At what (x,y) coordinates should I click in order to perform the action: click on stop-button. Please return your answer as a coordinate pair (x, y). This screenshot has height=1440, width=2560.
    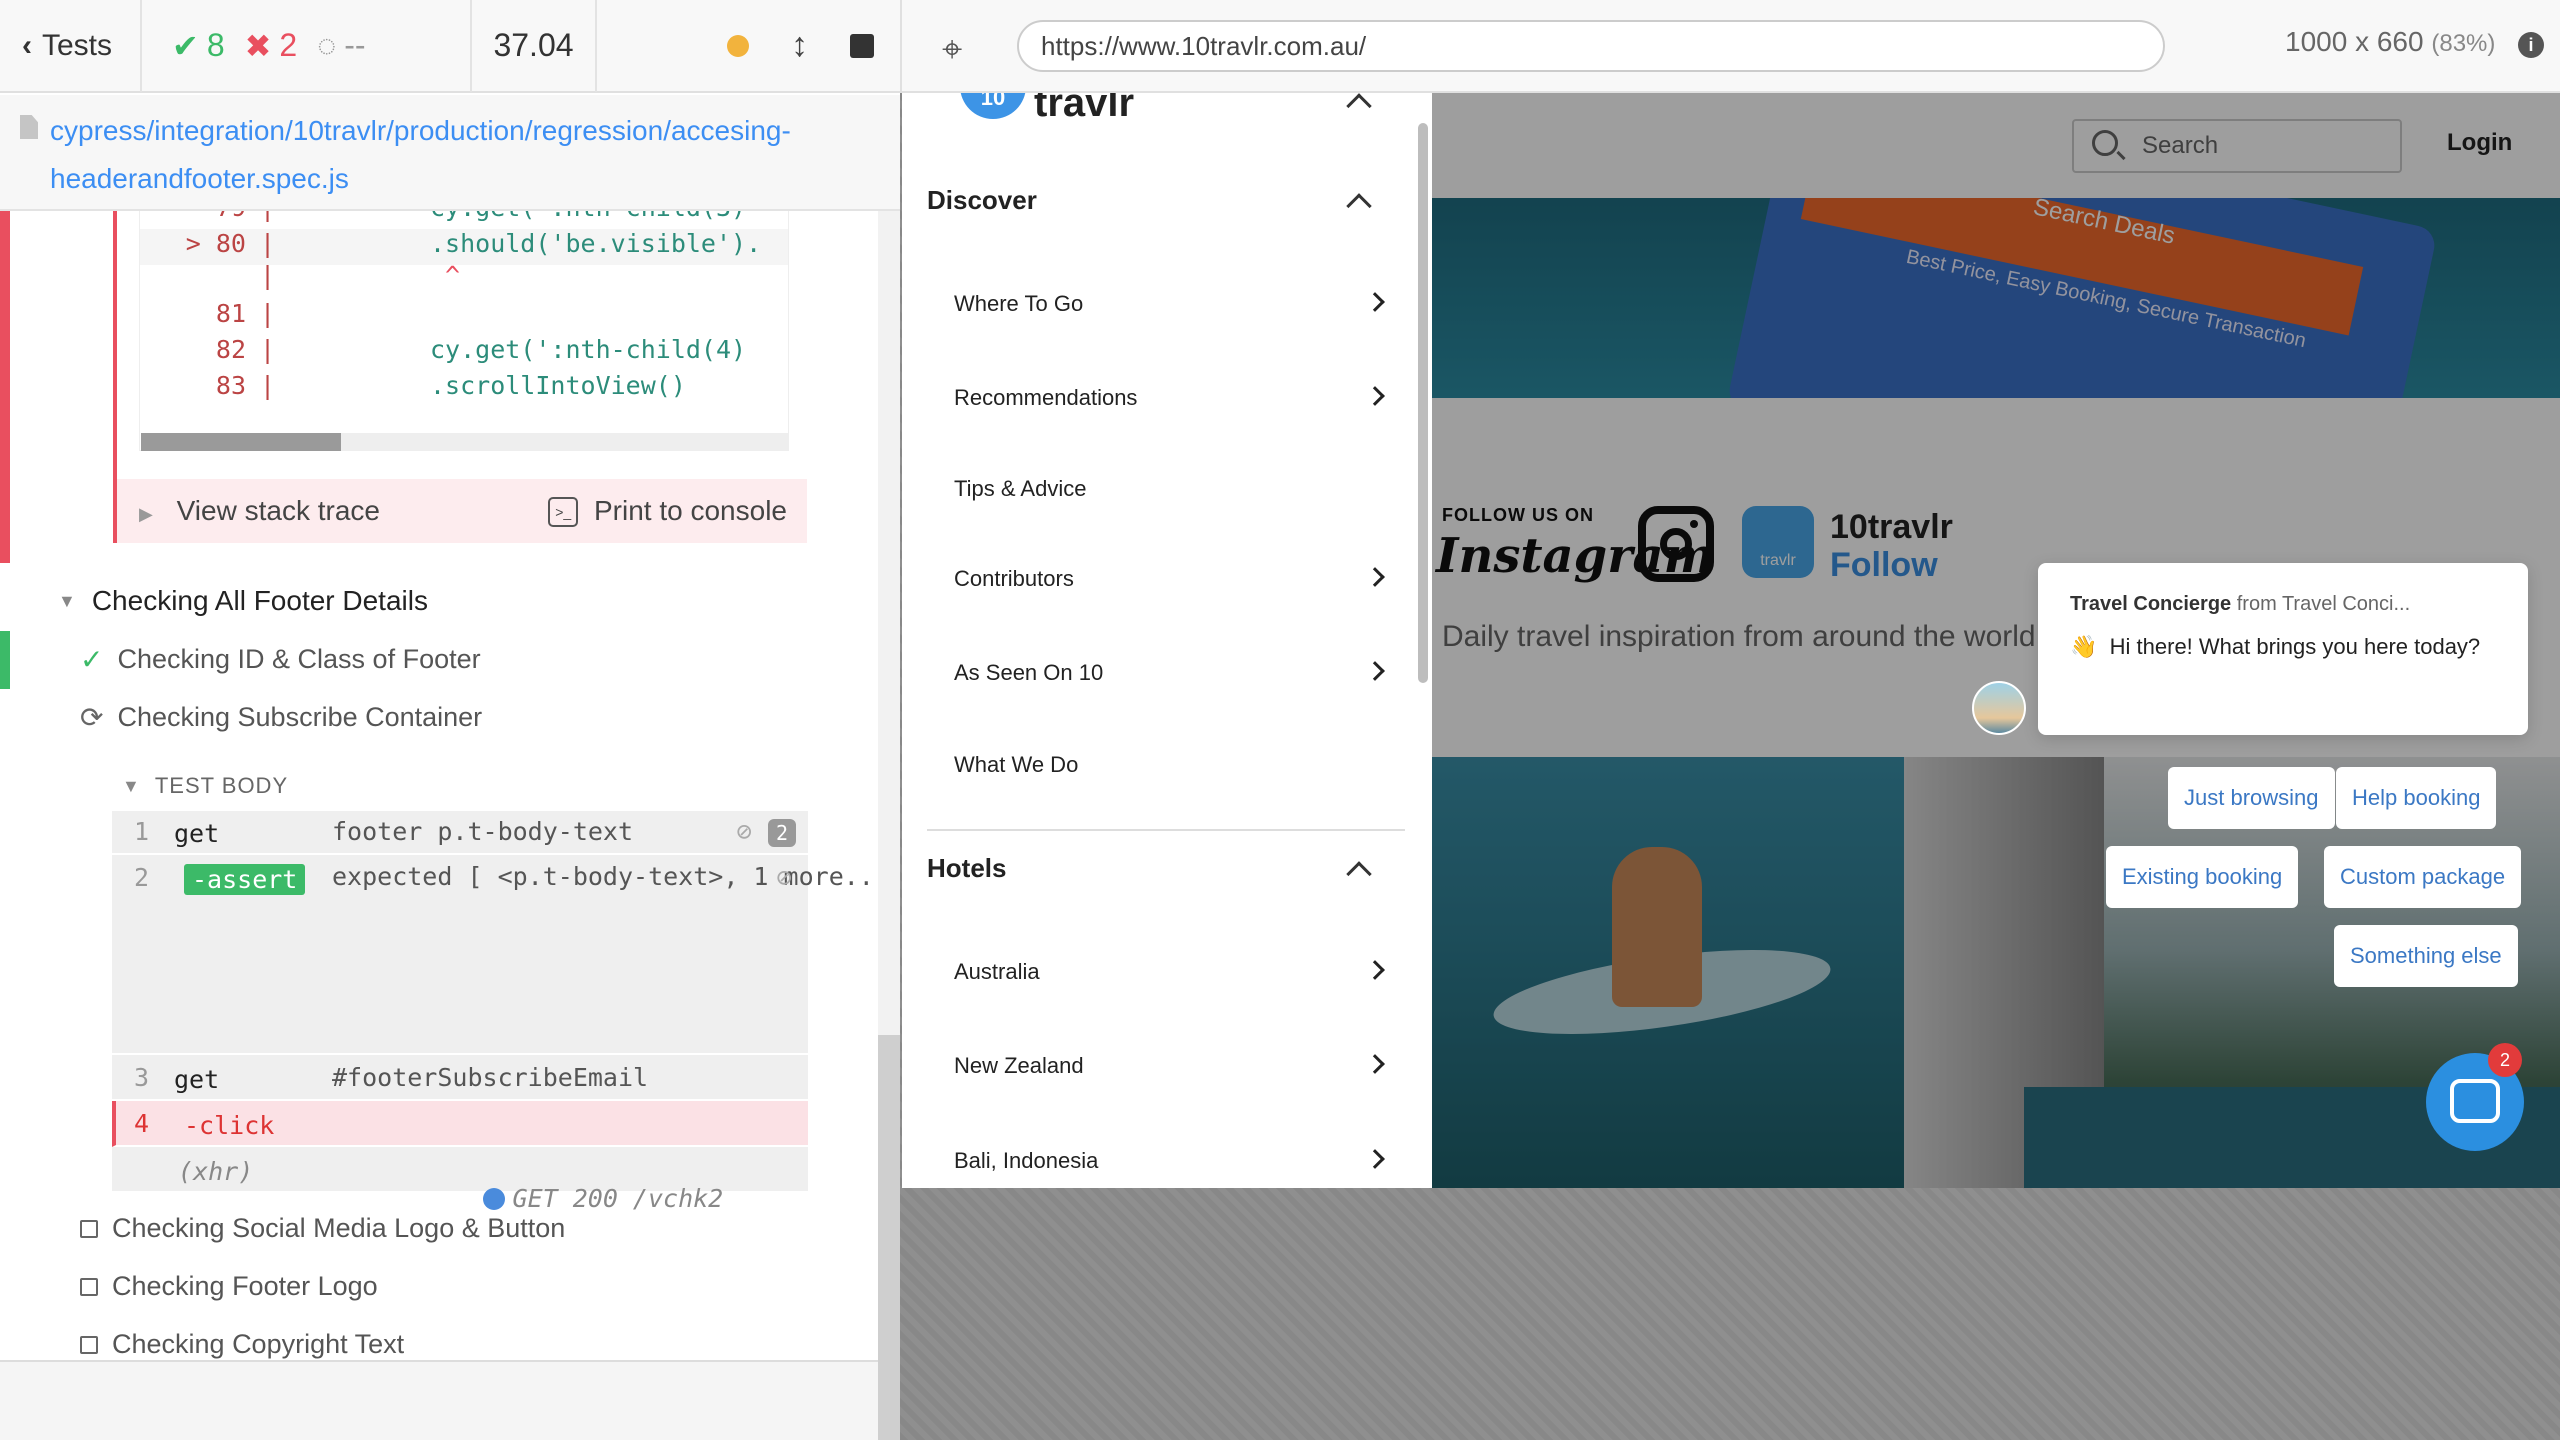
    Looking at the image, I should click on (862, 45).